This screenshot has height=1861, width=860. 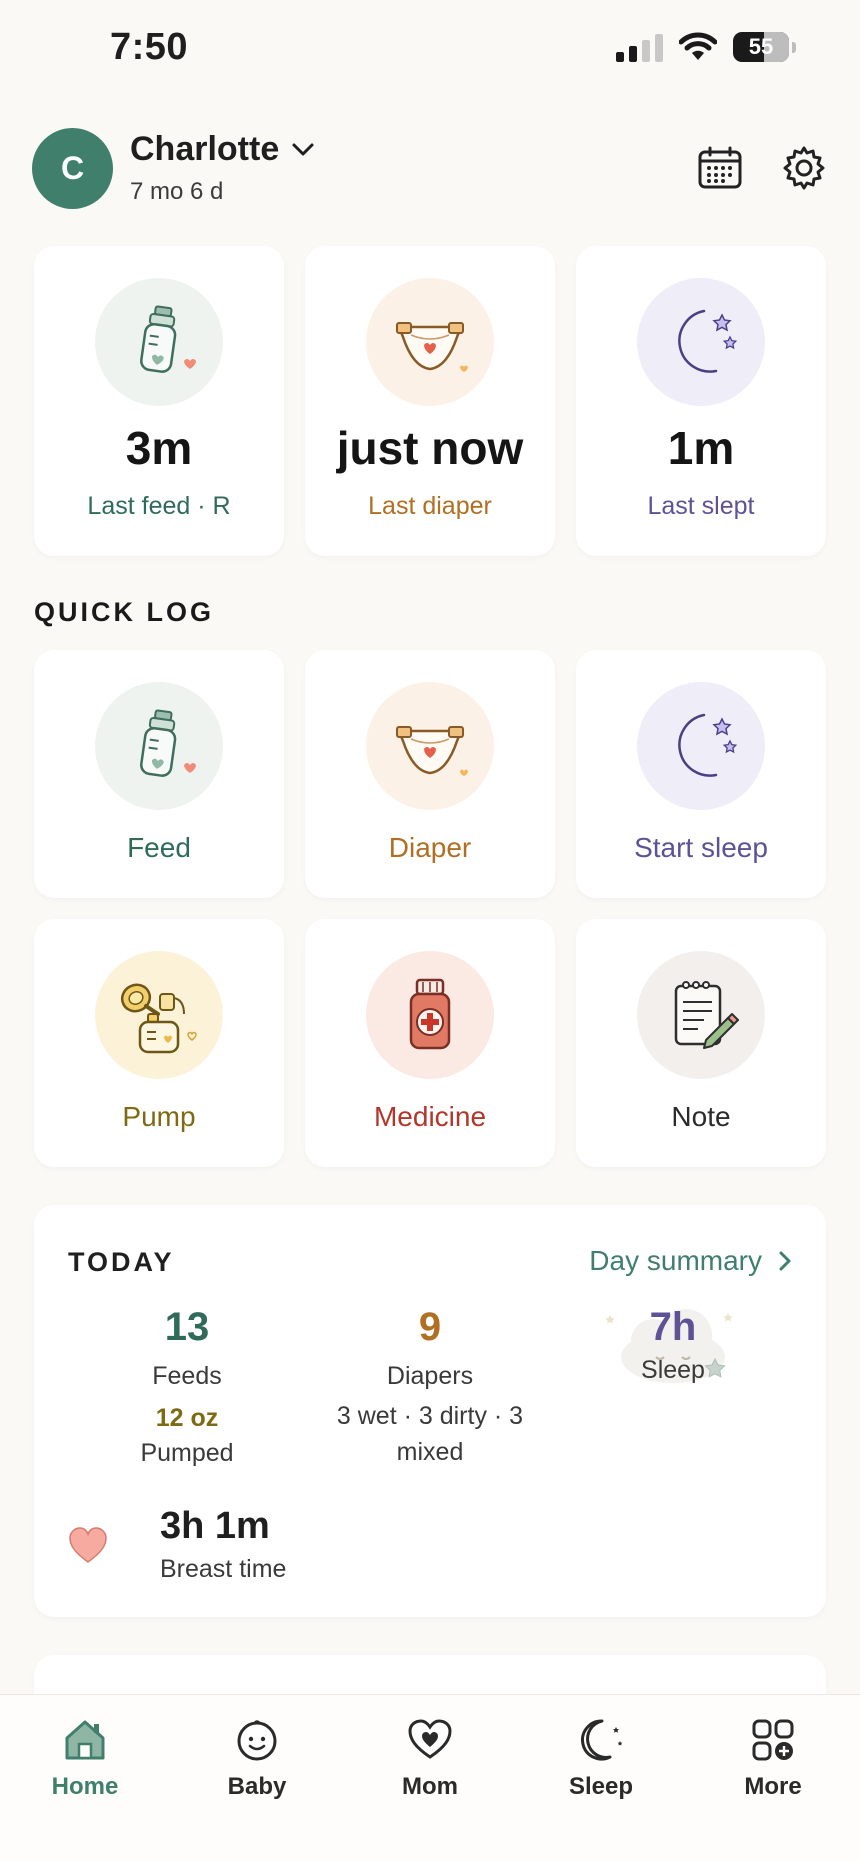 I want to click on feeds-count: 13, so click(x=187, y=1327).